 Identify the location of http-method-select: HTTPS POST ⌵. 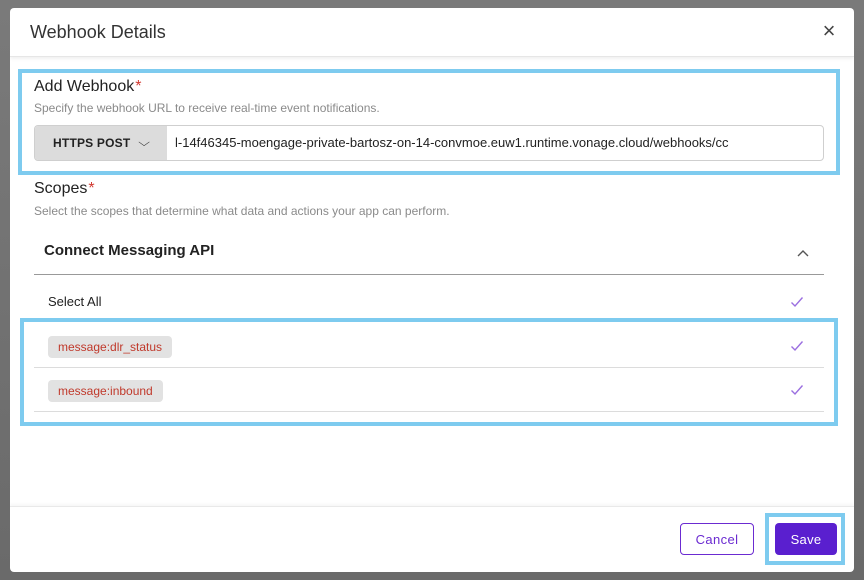
(101, 143).